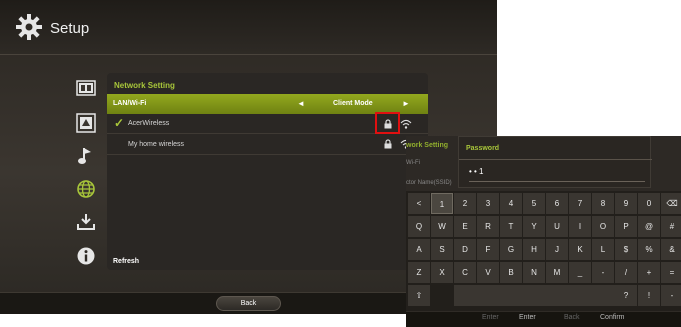 This screenshot has width=681, height=327. I want to click on key: X, so click(442, 272).